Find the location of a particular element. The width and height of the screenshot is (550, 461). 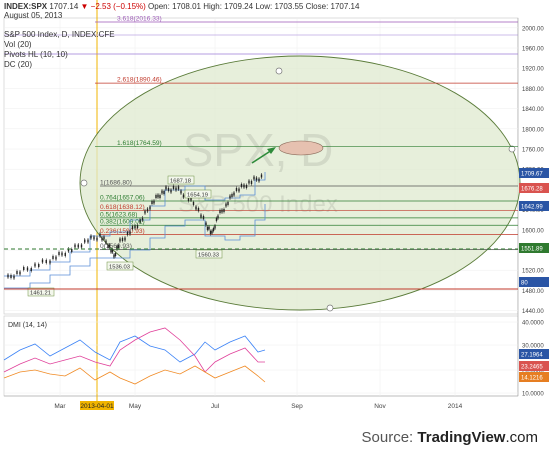

pivot-label: 1461.21 is located at coordinates (40, 293).